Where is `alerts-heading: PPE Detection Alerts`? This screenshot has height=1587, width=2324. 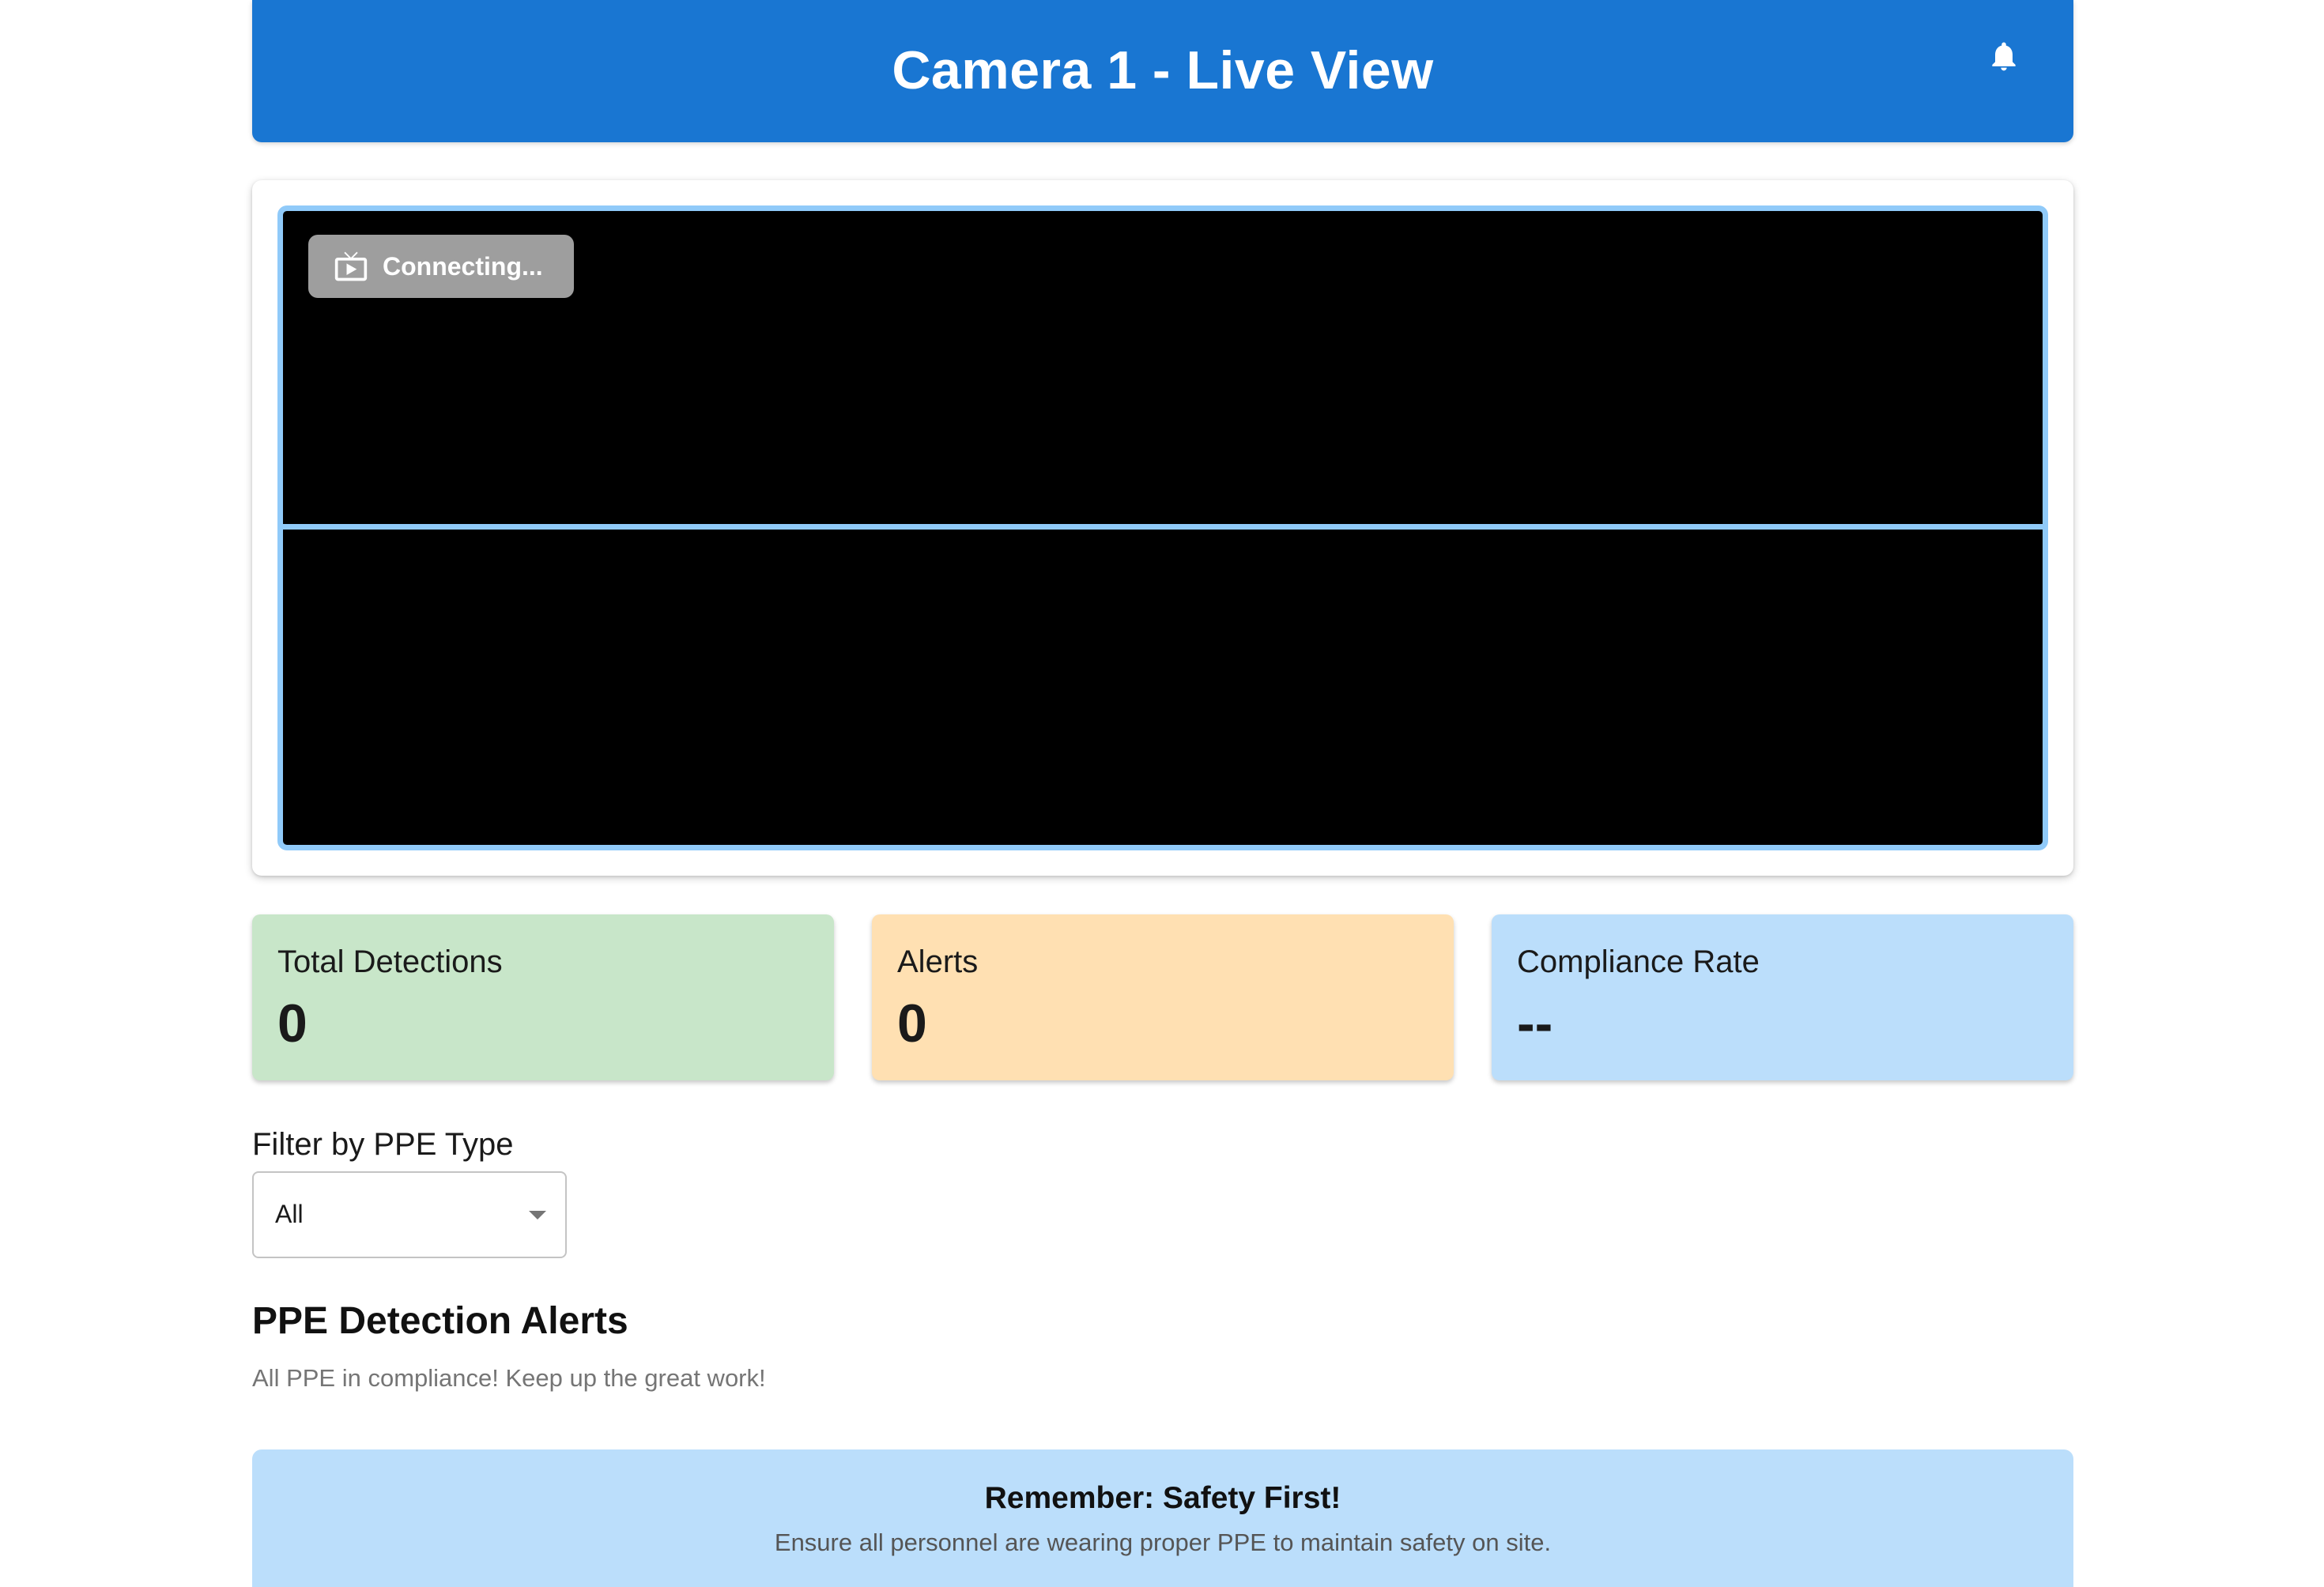 alerts-heading: PPE Detection Alerts is located at coordinates (440, 1321).